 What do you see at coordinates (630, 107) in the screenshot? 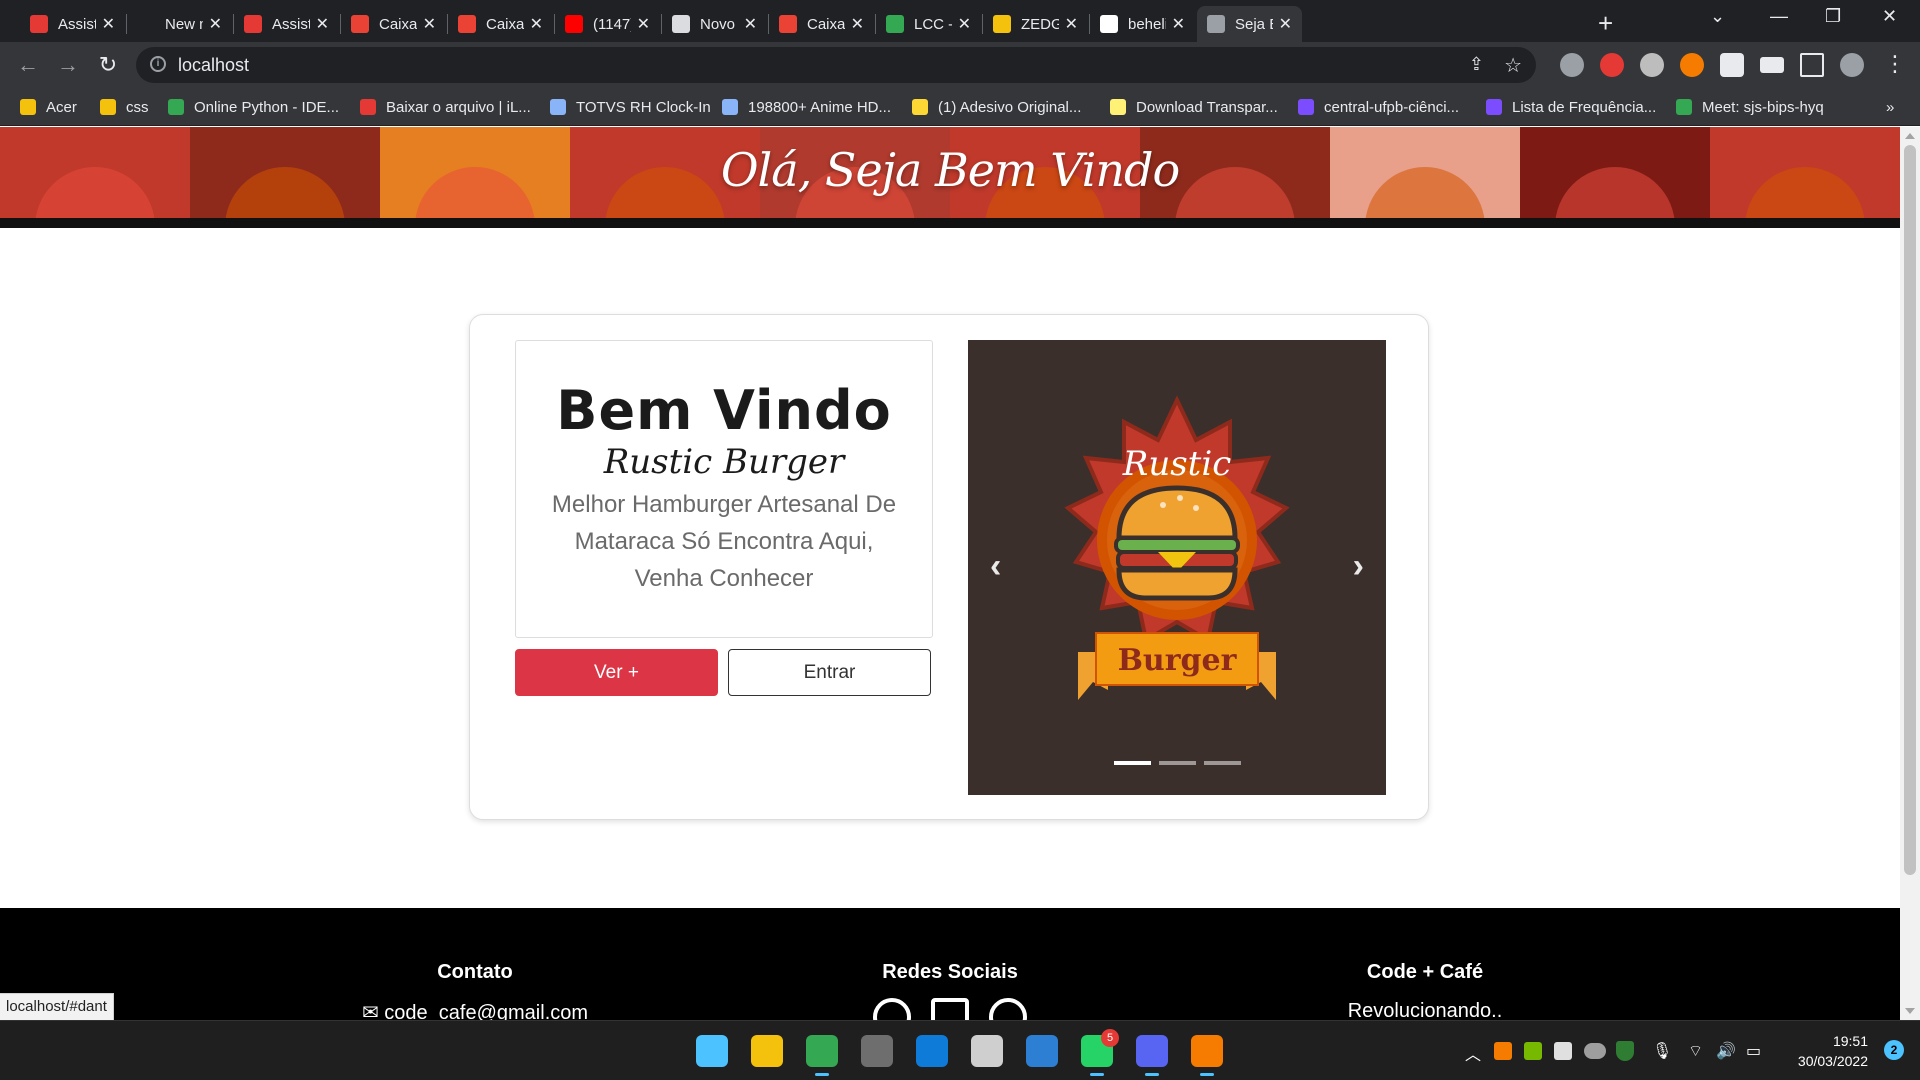
I see `bookmark-item: TOTVS RH Clock-In` at bounding box center [630, 107].